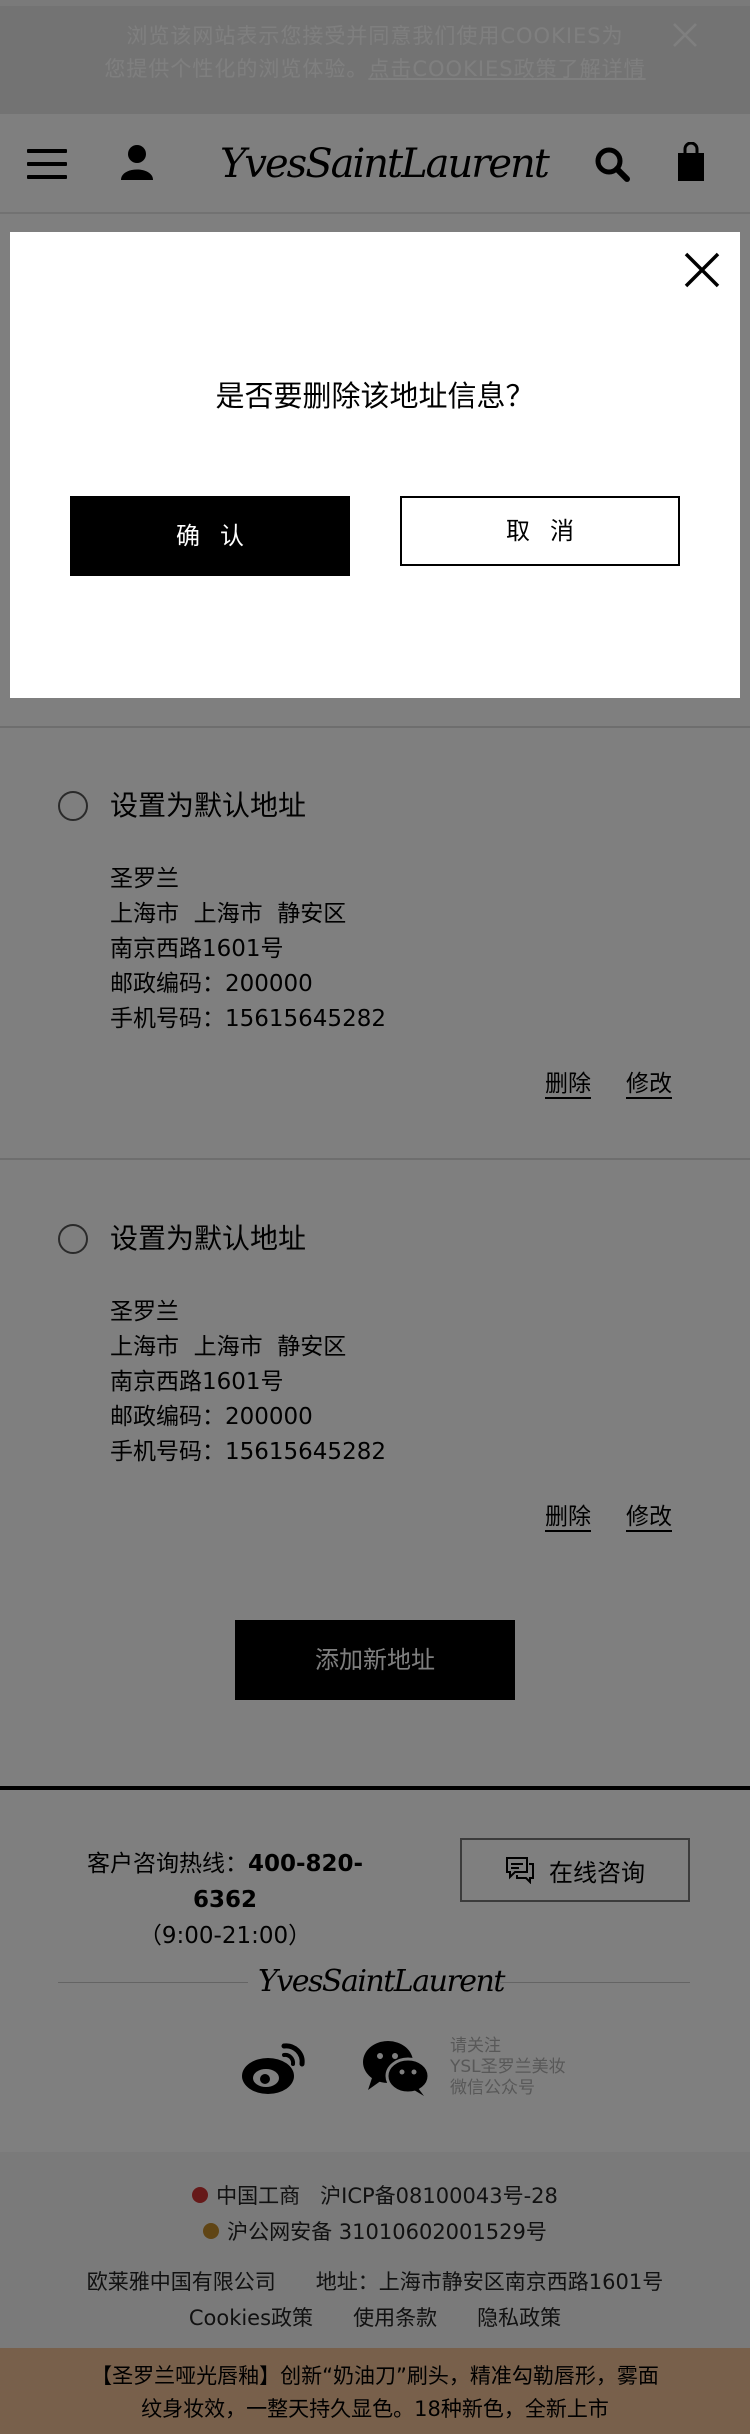 The image size is (750, 2434). What do you see at coordinates (540, 531) in the screenshot?
I see `cancel-button: 取消` at bounding box center [540, 531].